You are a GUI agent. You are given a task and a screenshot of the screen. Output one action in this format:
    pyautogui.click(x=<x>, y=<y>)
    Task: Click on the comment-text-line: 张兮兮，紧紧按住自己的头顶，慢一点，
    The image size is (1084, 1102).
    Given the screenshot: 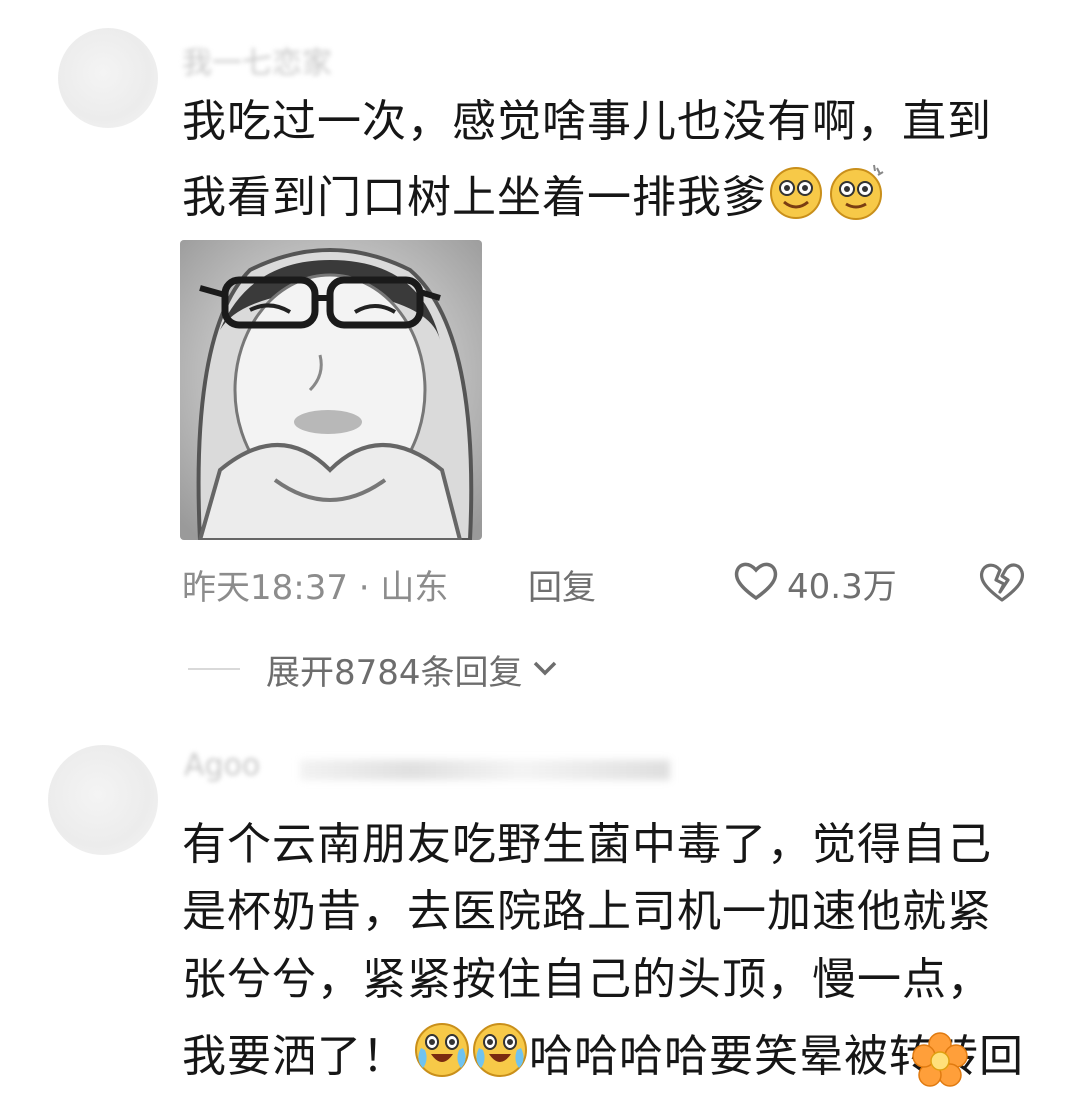 What is the action you would take?
    pyautogui.click(x=587, y=979)
    